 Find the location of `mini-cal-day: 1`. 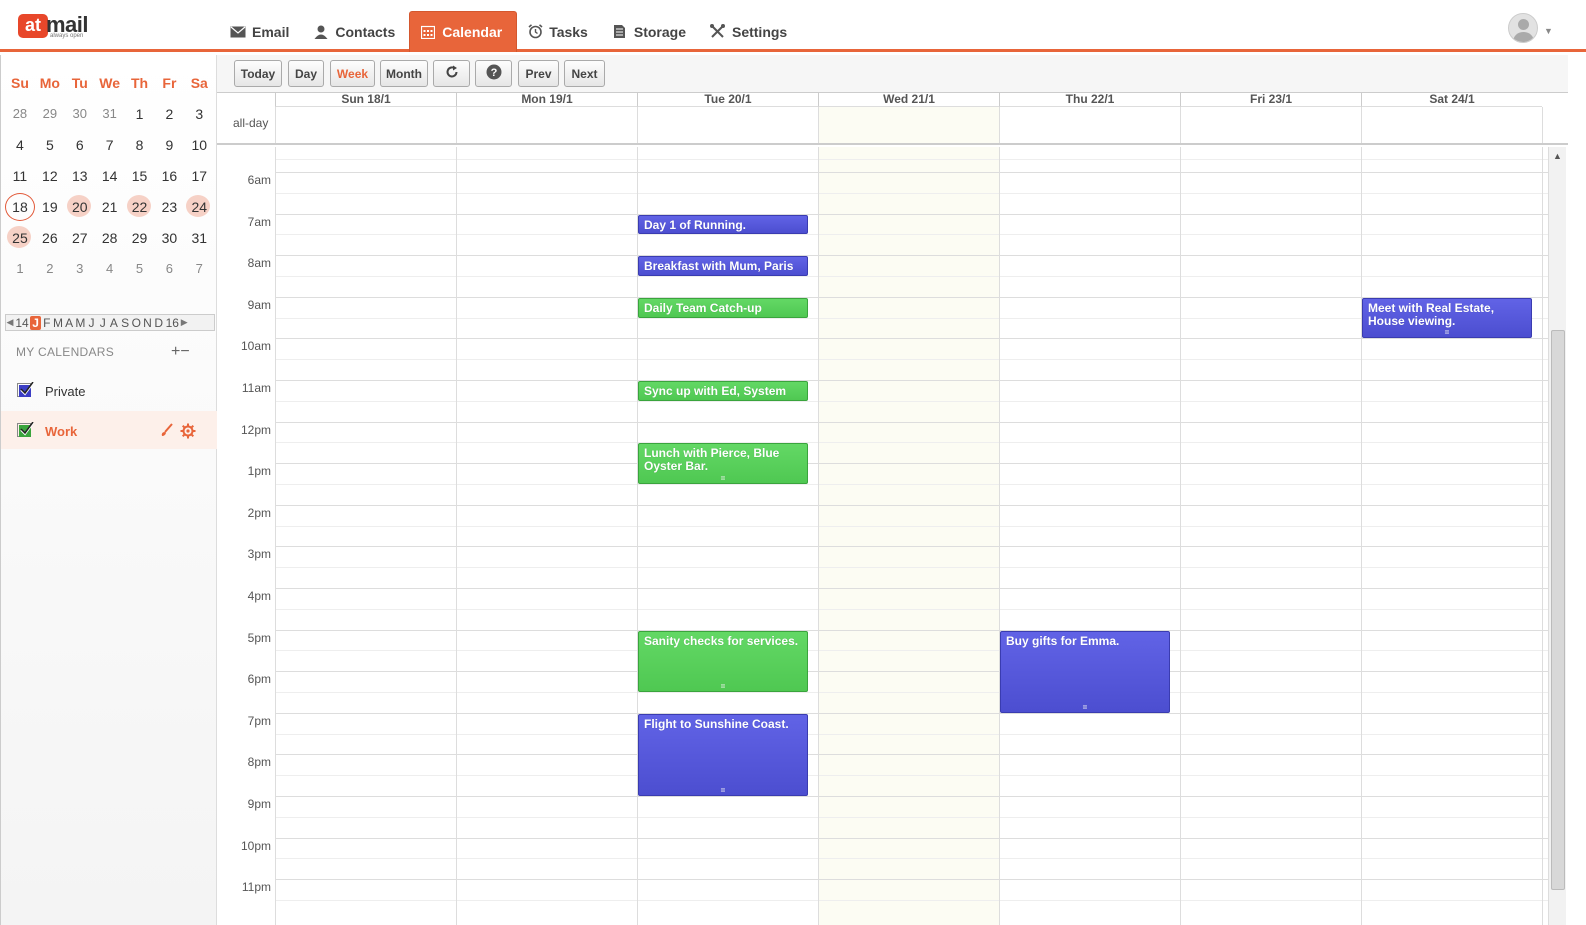

mini-cal-day: 1 is located at coordinates (20, 268).